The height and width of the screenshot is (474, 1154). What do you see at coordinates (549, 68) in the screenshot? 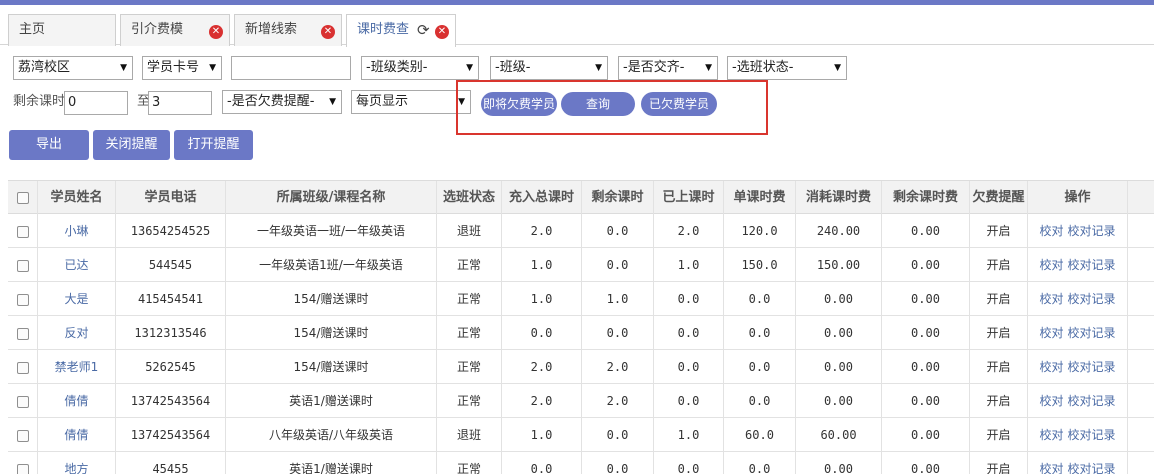
I see `class-select: -班级- ▼` at bounding box center [549, 68].